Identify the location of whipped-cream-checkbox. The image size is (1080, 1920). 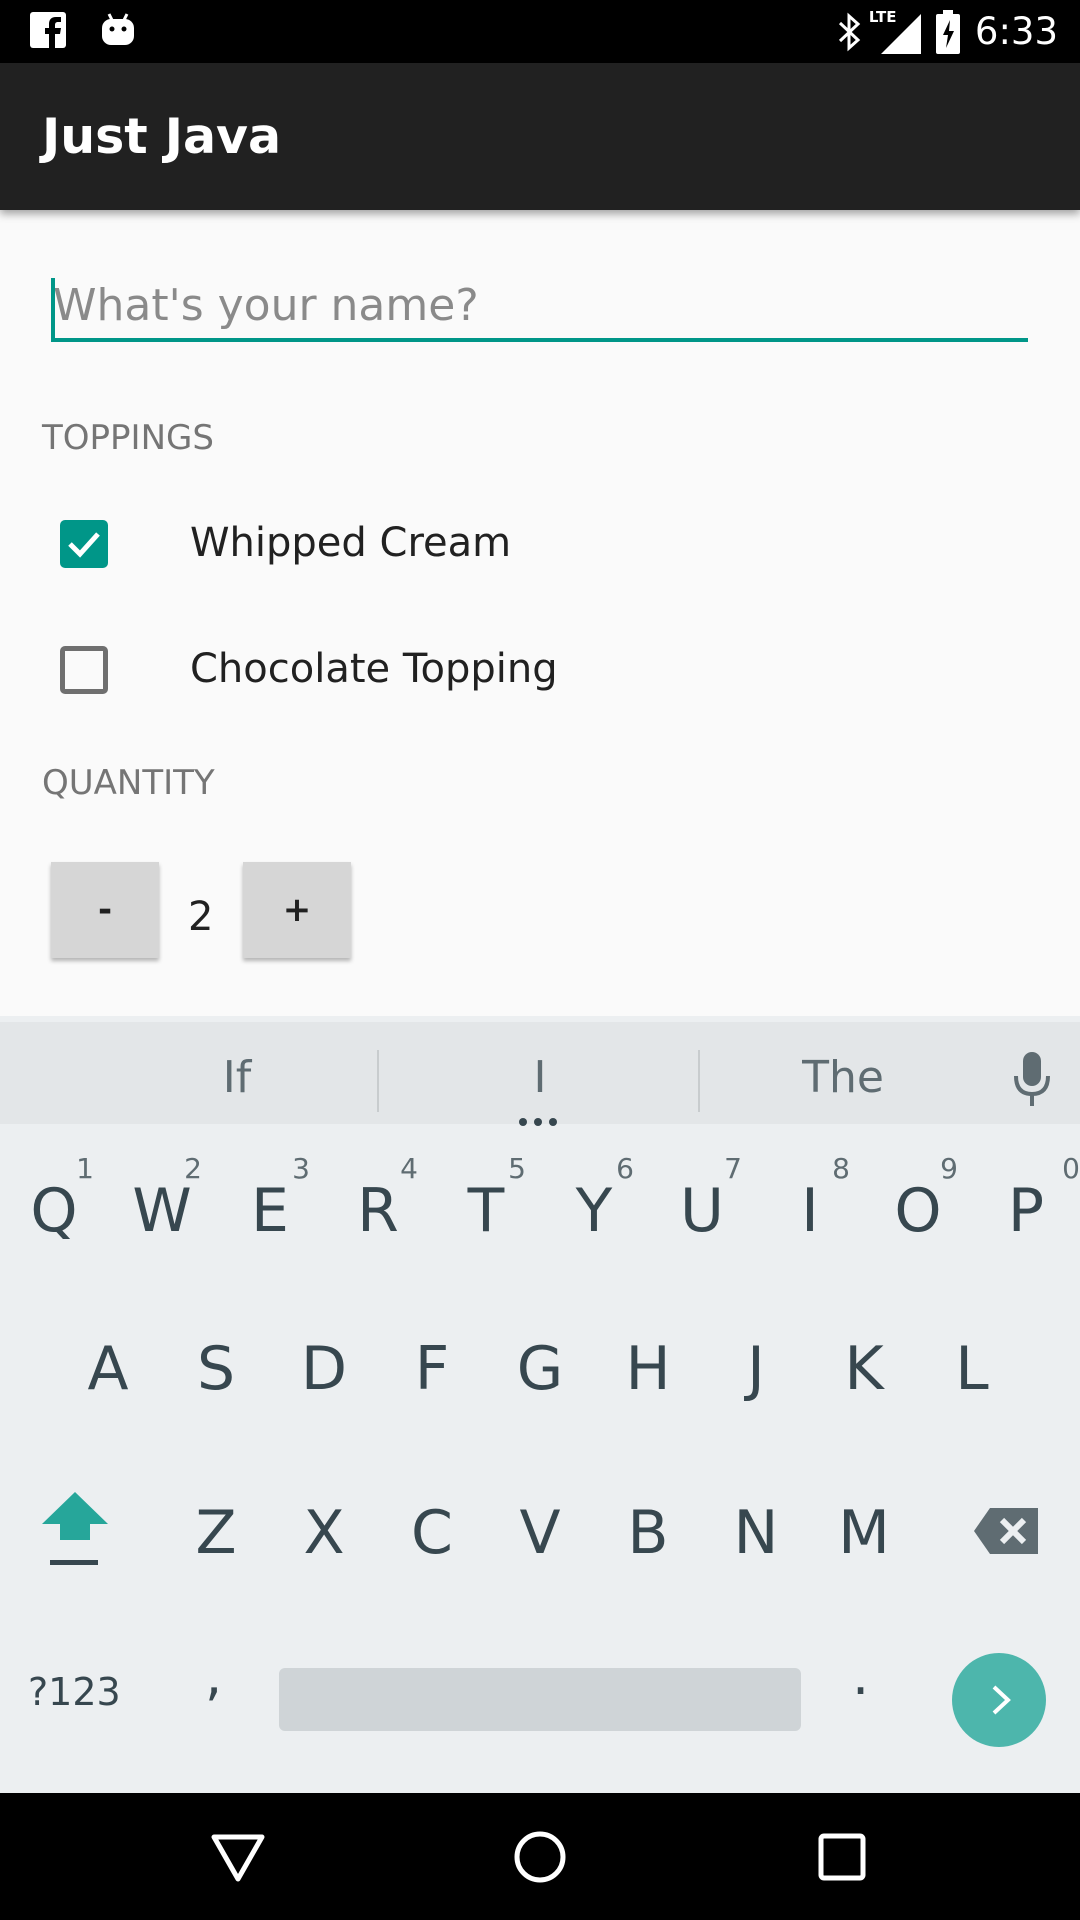
(84, 544).